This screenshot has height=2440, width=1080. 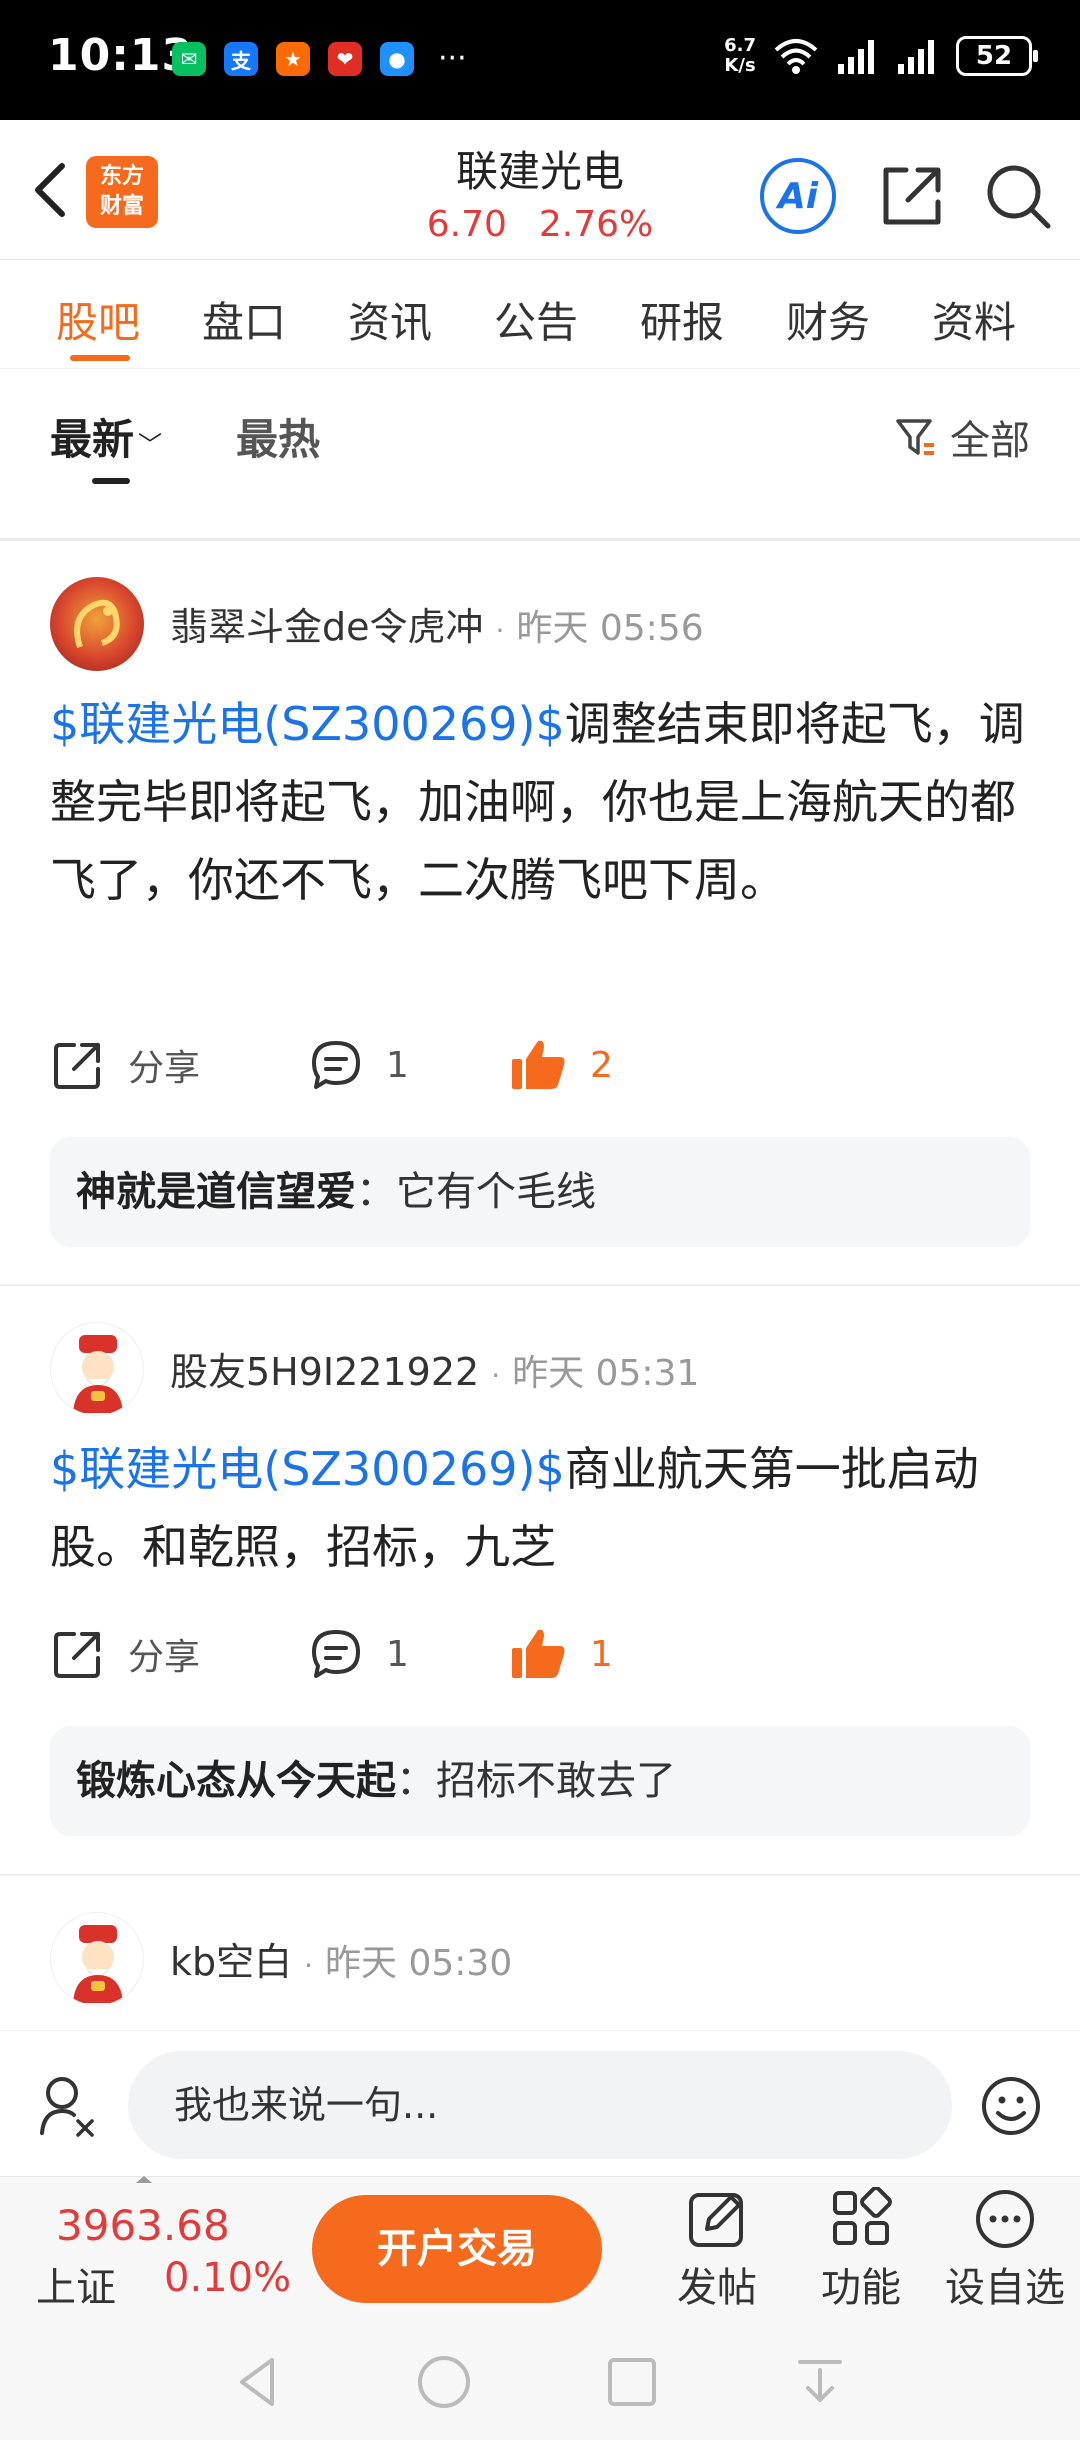 What do you see at coordinates (861, 2288) in the screenshot?
I see `function-label: 功能` at bounding box center [861, 2288].